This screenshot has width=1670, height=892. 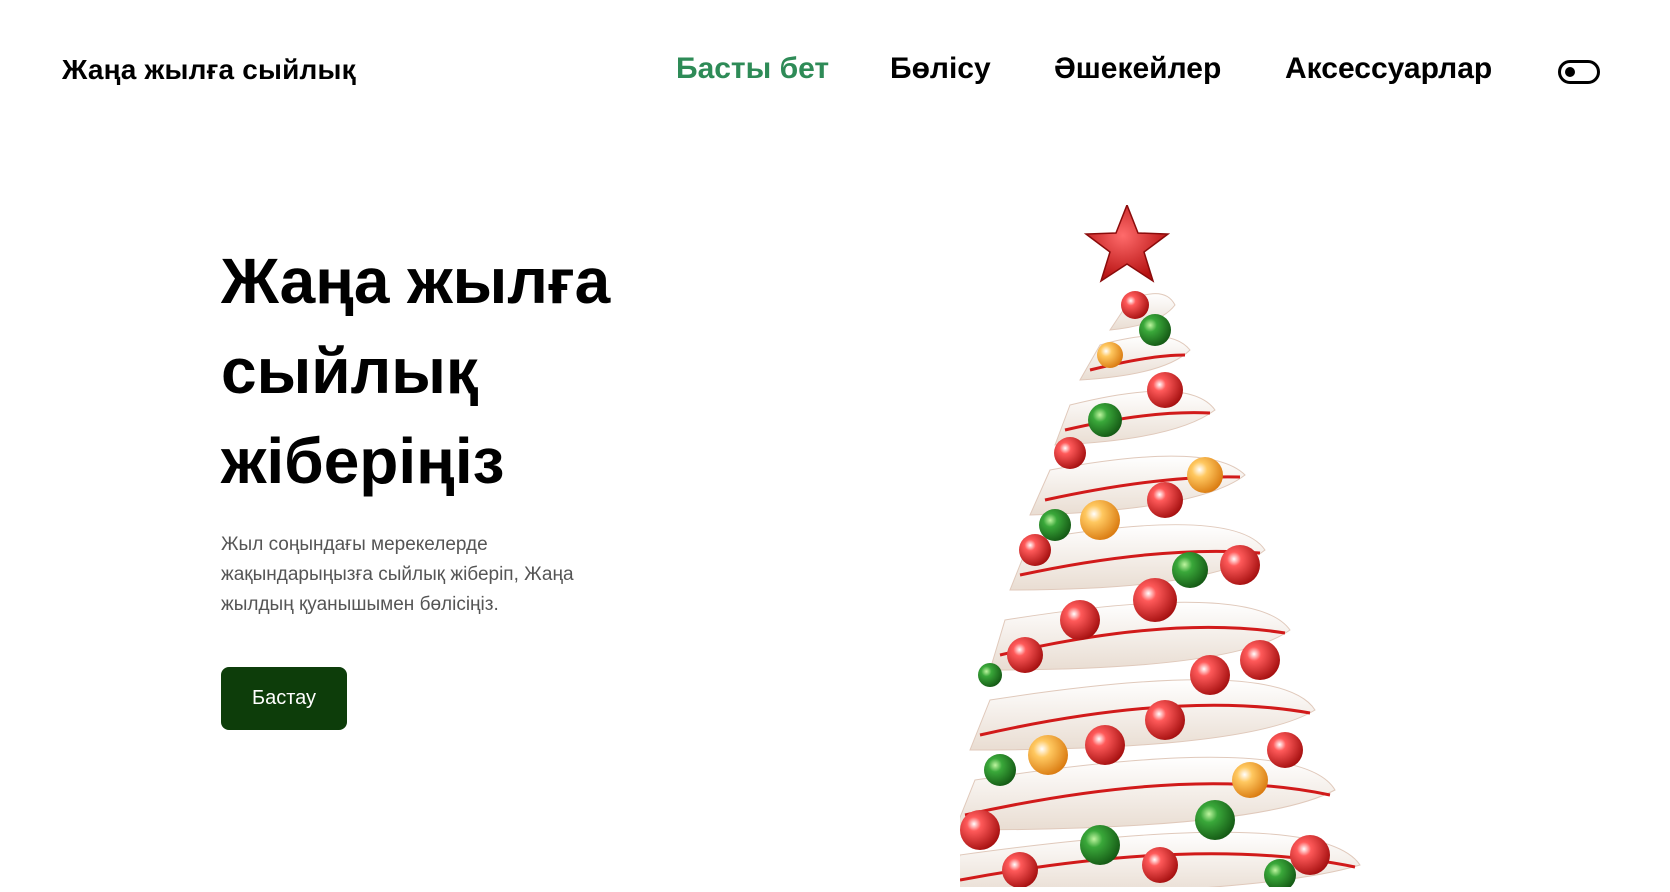 What do you see at coordinates (1137, 69) in the screenshot?
I see `nav-item-decorations: Әшекейлер` at bounding box center [1137, 69].